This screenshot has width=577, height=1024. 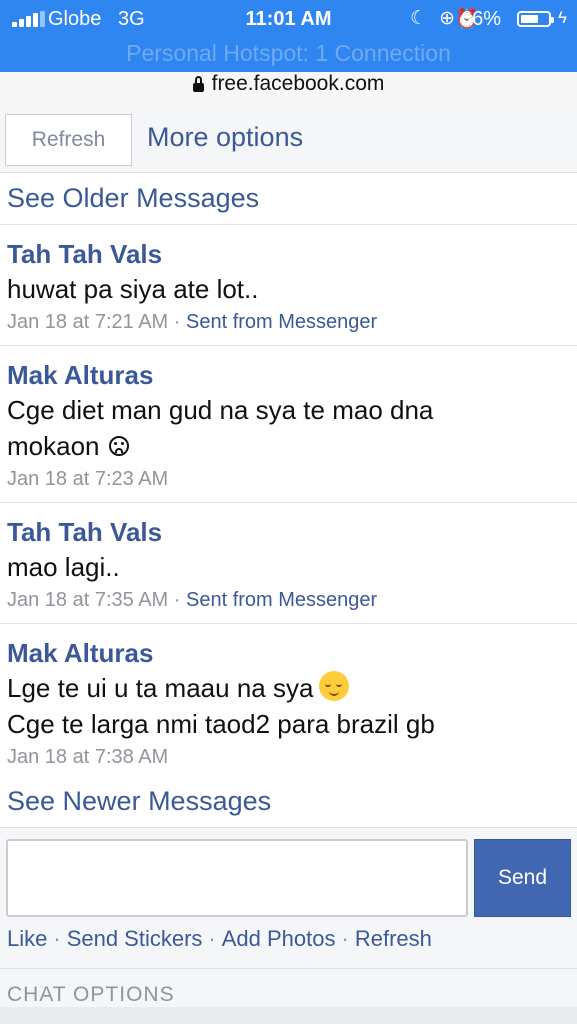 I want to click on moon-icon: ☾, so click(x=418, y=18).